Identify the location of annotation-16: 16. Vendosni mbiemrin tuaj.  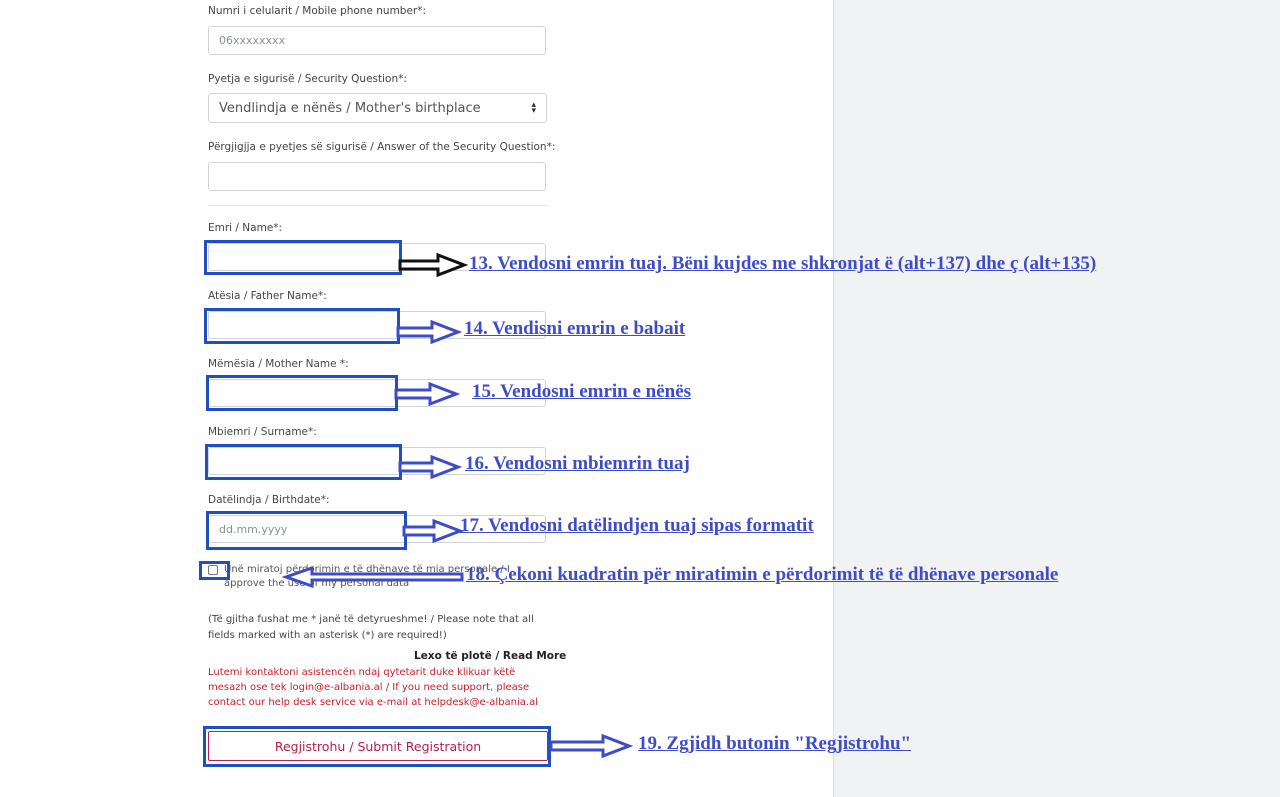
(577, 463).